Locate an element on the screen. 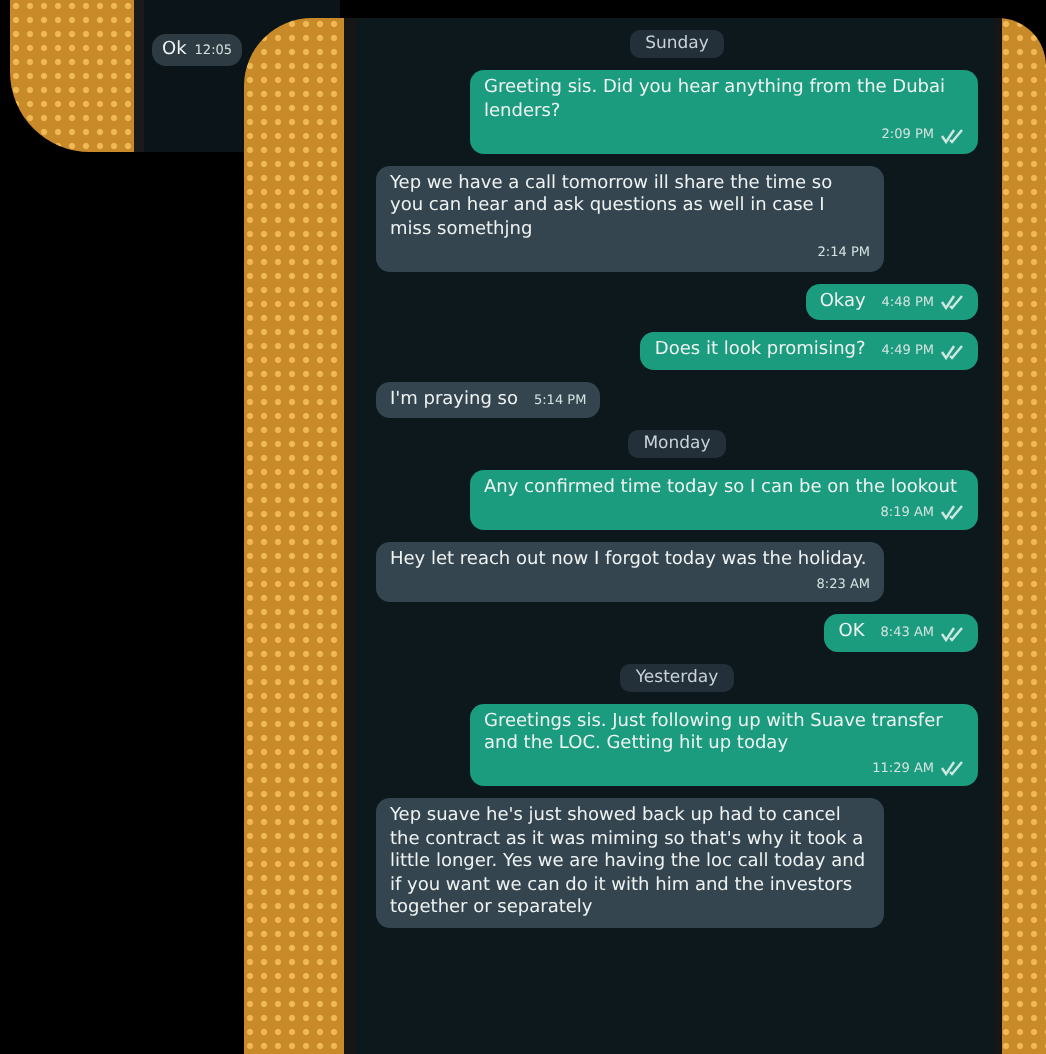 Image resolution: width=1046 pixels, height=1054 pixels. message-text: Greeting sis. Did you hear anything from the Dubai lenders? is located at coordinates (716, 101).